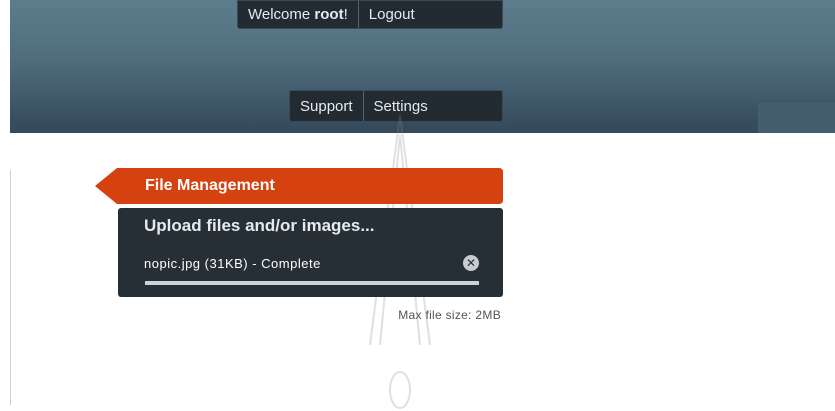  What do you see at coordinates (796, 118) in the screenshot?
I see `header-band-edge` at bounding box center [796, 118].